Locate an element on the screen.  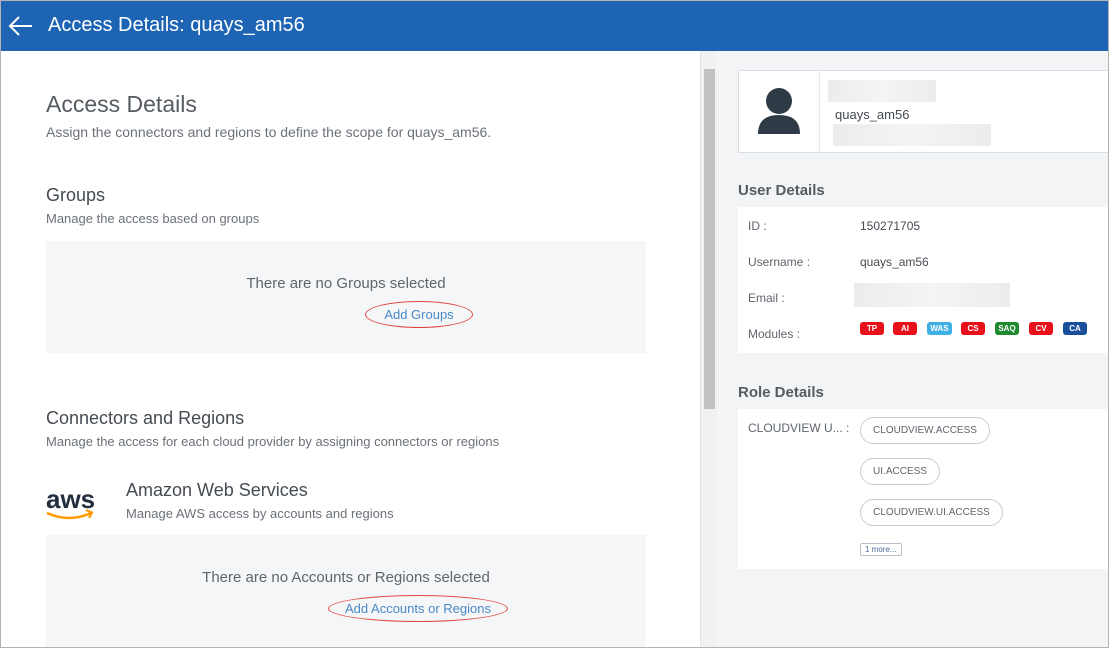
module-badge-saq: SAQ is located at coordinates (1007, 328).